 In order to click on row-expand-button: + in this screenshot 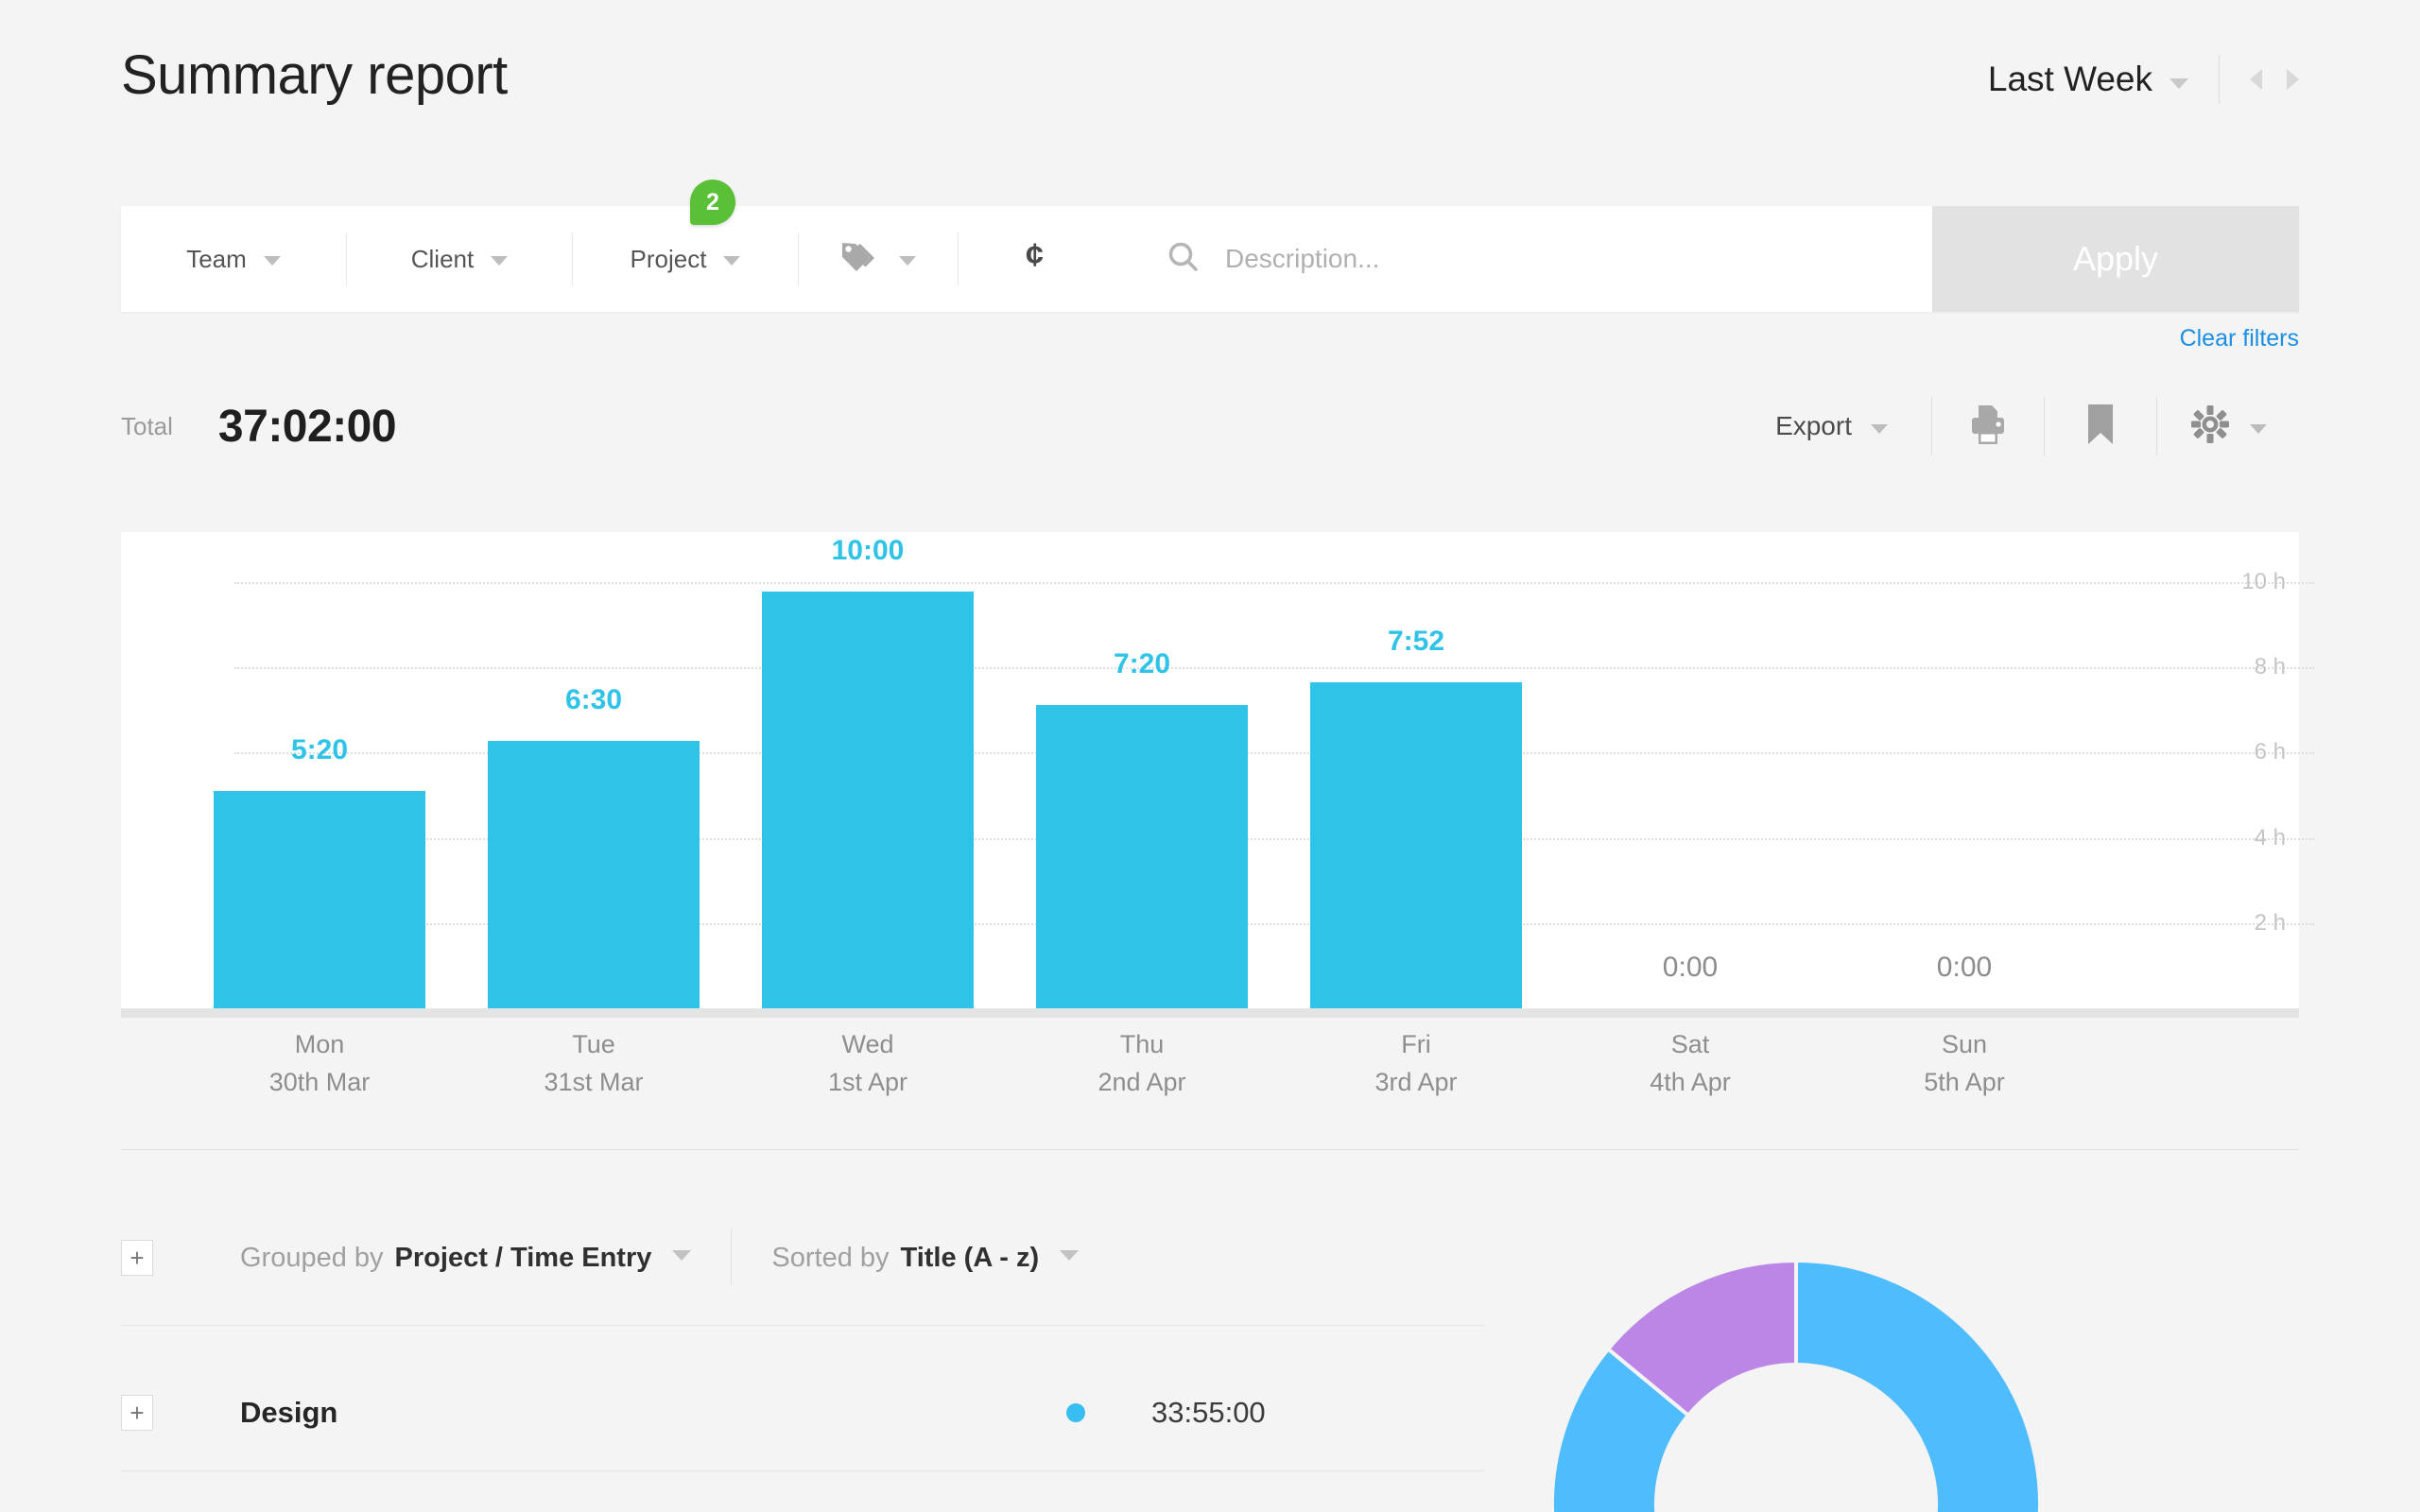, I will do `click(137, 1413)`.